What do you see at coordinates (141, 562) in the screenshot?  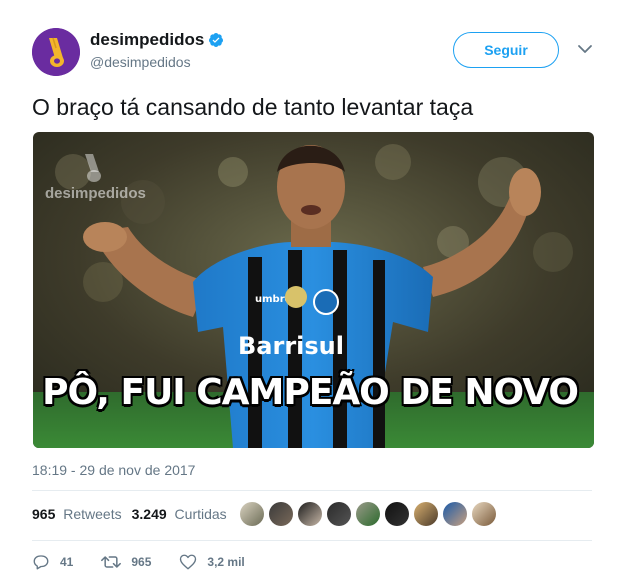 I see `retweet-count: 965` at bounding box center [141, 562].